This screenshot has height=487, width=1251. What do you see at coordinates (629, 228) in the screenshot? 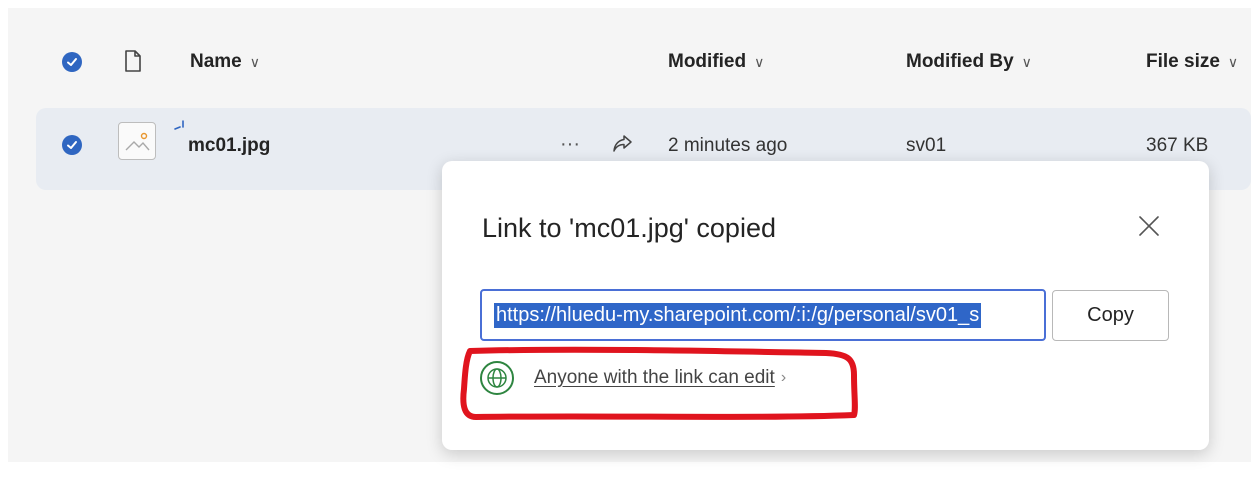
I see `dialog-title: Link to 'mc01.jpg' copied` at bounding box center [629, 228].